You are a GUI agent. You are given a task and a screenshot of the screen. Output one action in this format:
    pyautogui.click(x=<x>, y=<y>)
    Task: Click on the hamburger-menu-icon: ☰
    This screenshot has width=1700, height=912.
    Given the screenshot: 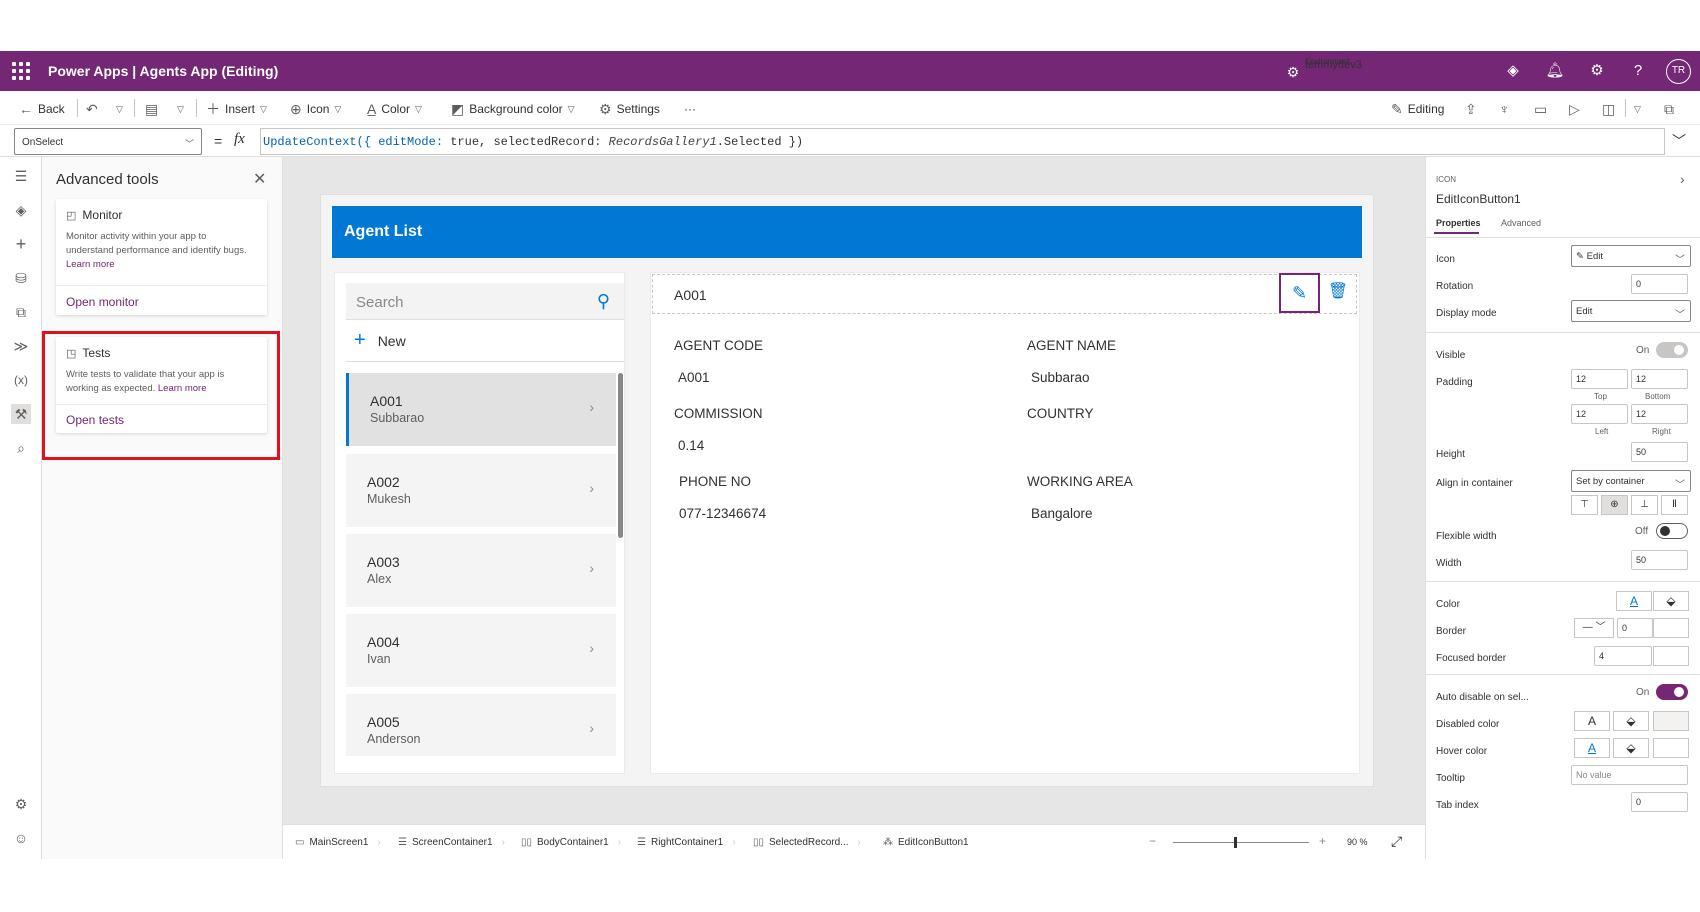 What is the action you would take?
    pyautogui.click(x=21, y=176)
    